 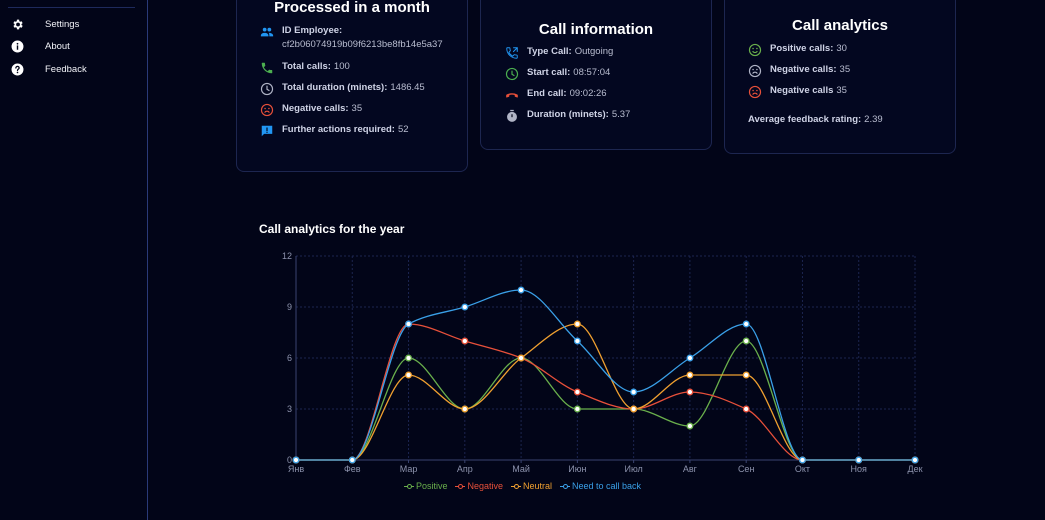 I want to click on negative-calls-label: Negative calls, so click(x=802, y=90).